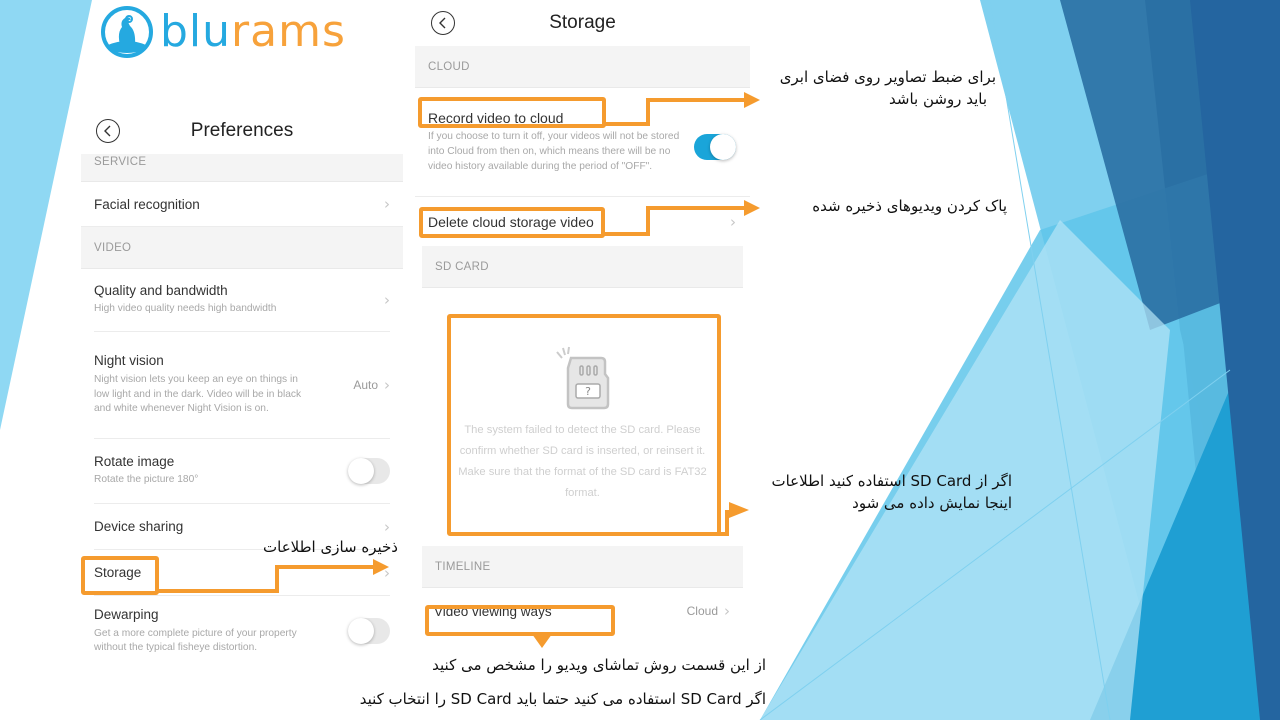 Image resolution: width=1280 pixels, height=720 pixels. What do you see at coordinates (139, 526) in the screenshot?
I see `row-title: Device sharing` at bounding box center [139, 526].